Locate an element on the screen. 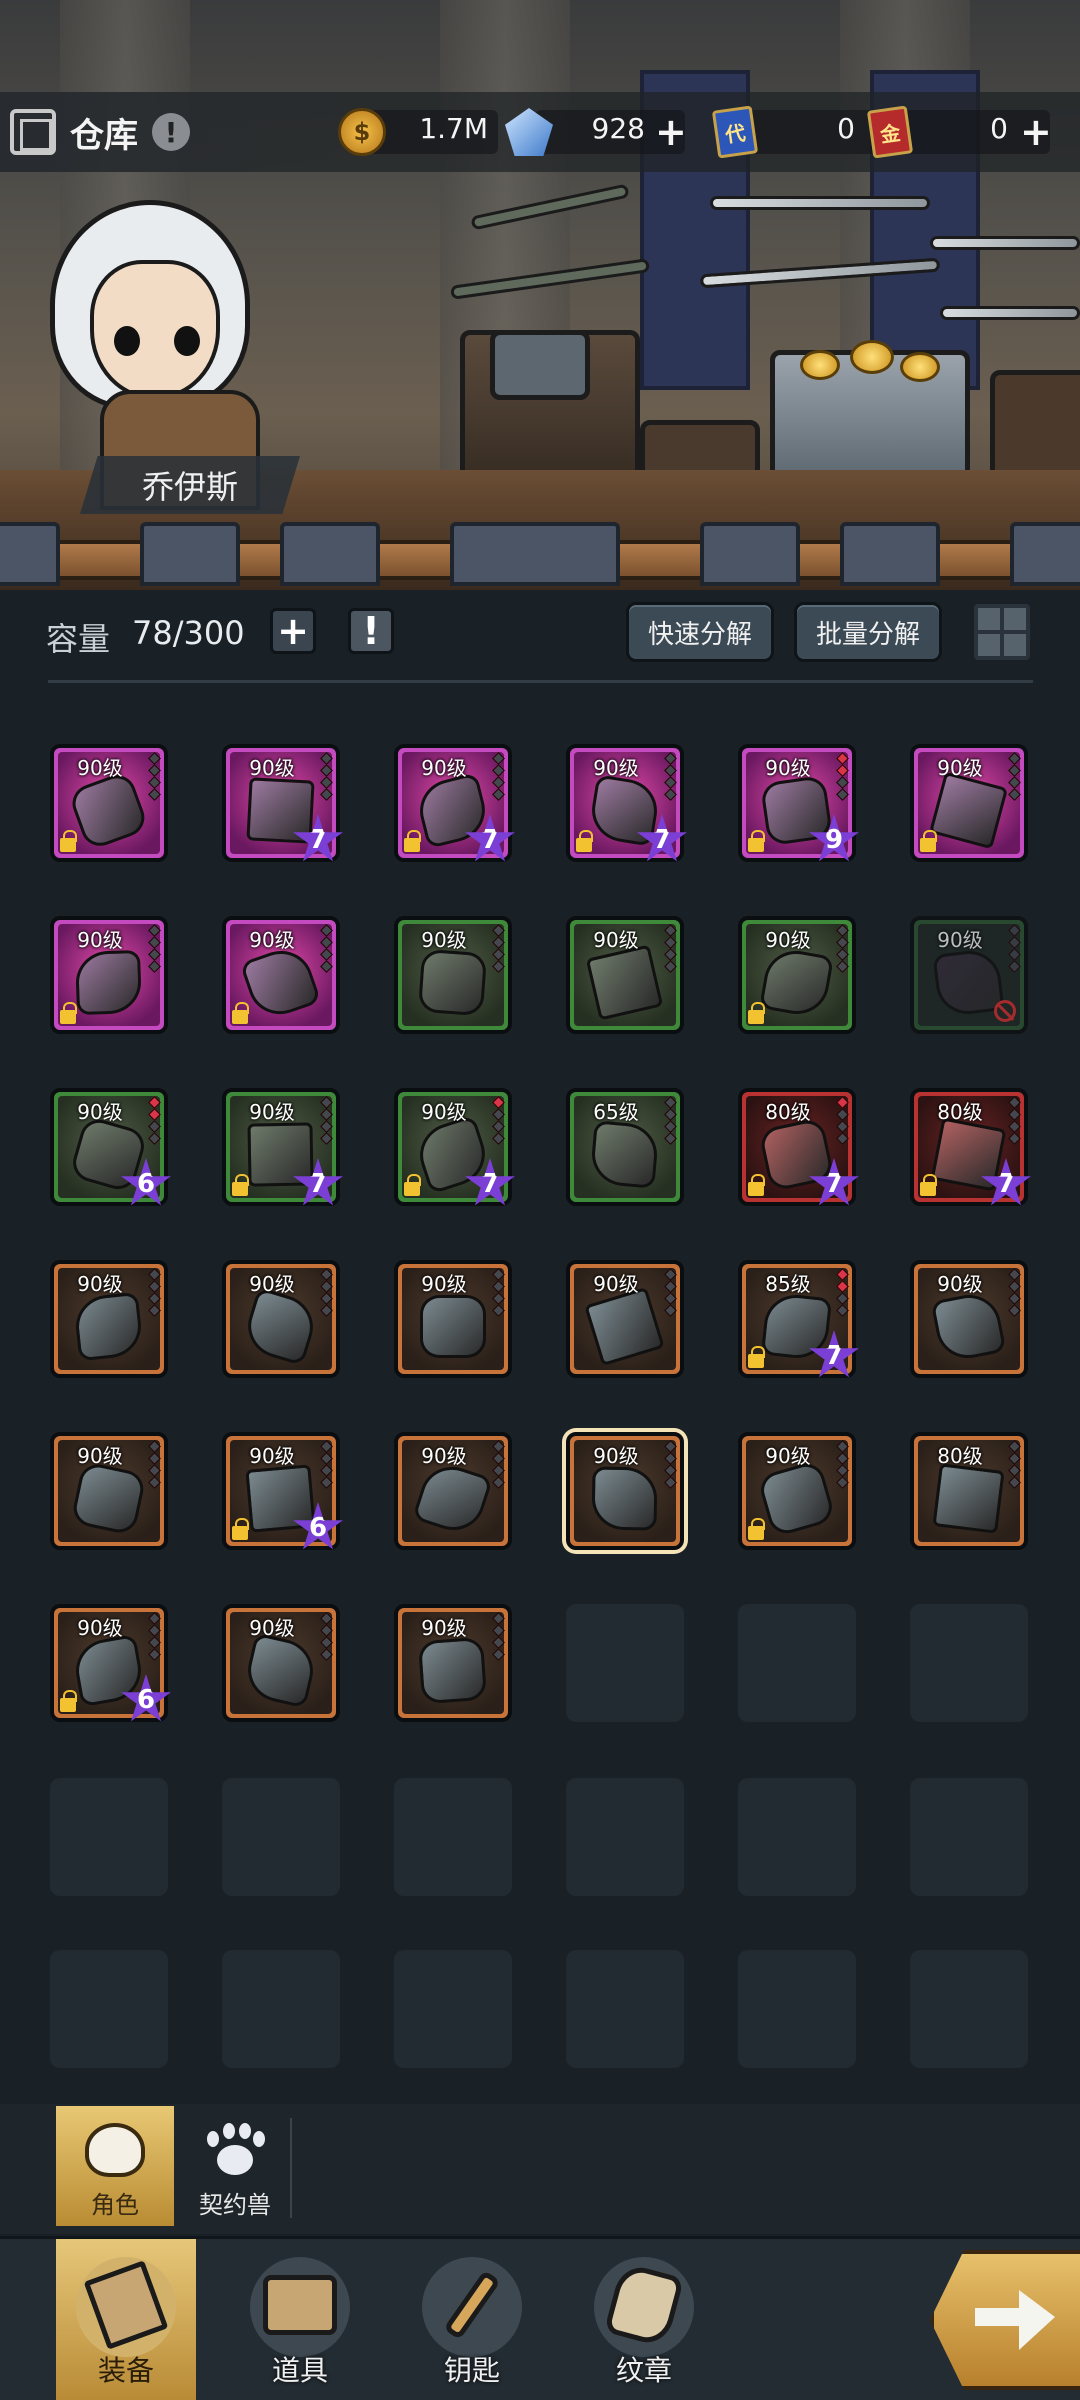  nav-equipment: 装备 is located at coordinates (126, 2319).